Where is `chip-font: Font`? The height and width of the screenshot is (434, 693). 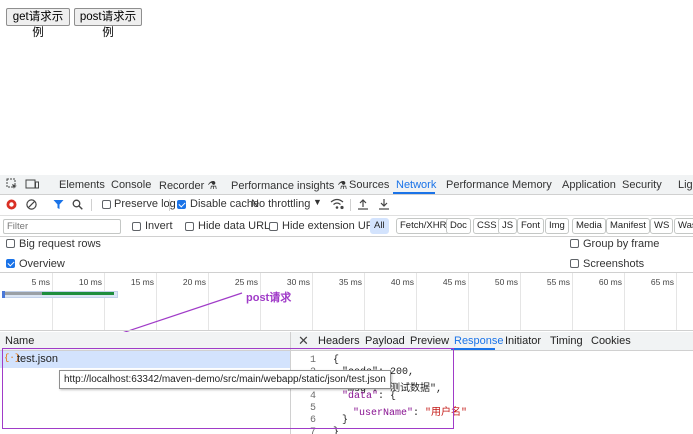 chip-font: Font is located at coordinates (531, 226).